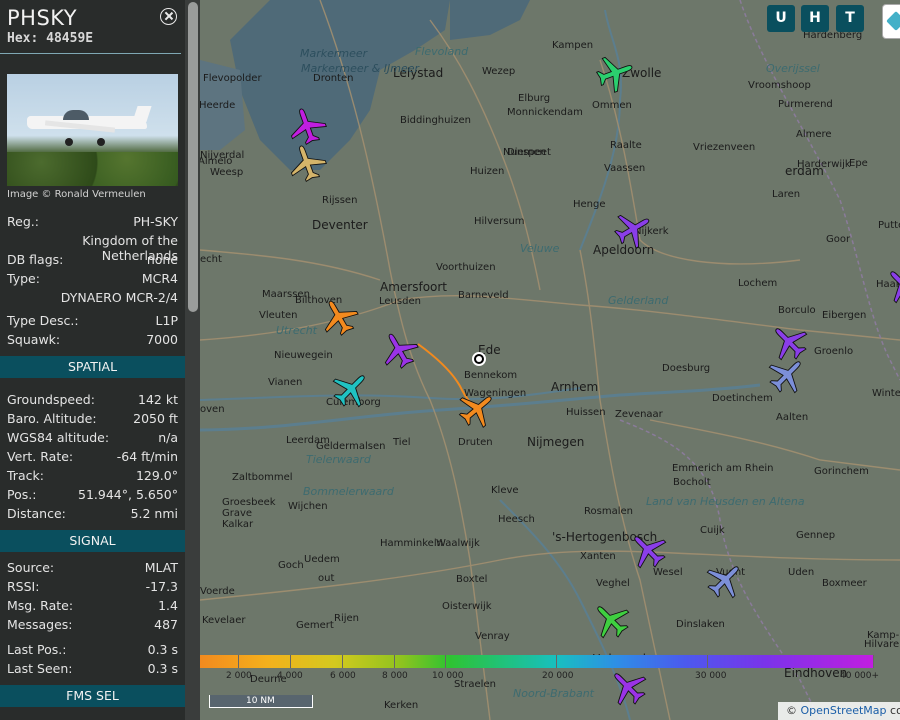  I want to click on map-label: Vianen, so click(285, 382).